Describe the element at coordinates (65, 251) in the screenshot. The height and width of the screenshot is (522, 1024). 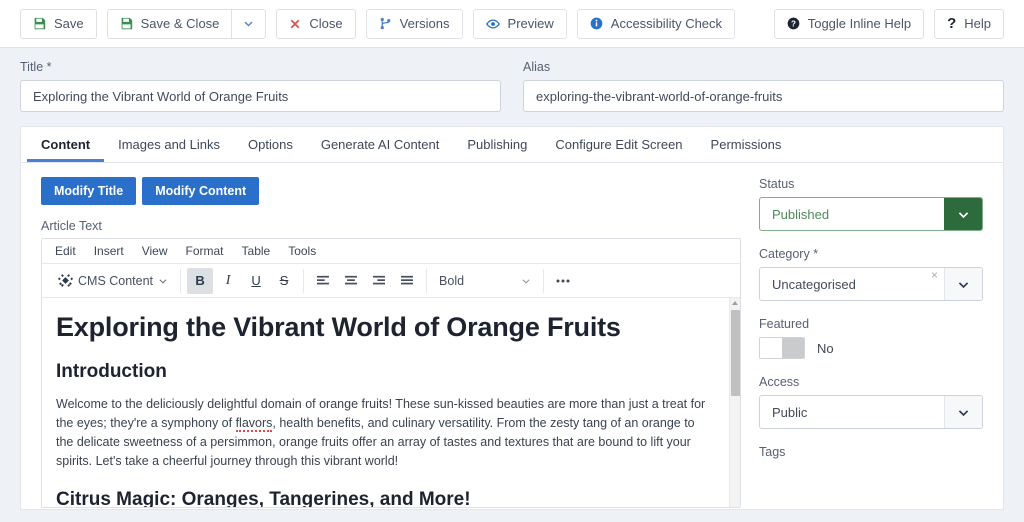
I see `menu-edit: Edit` at that location.